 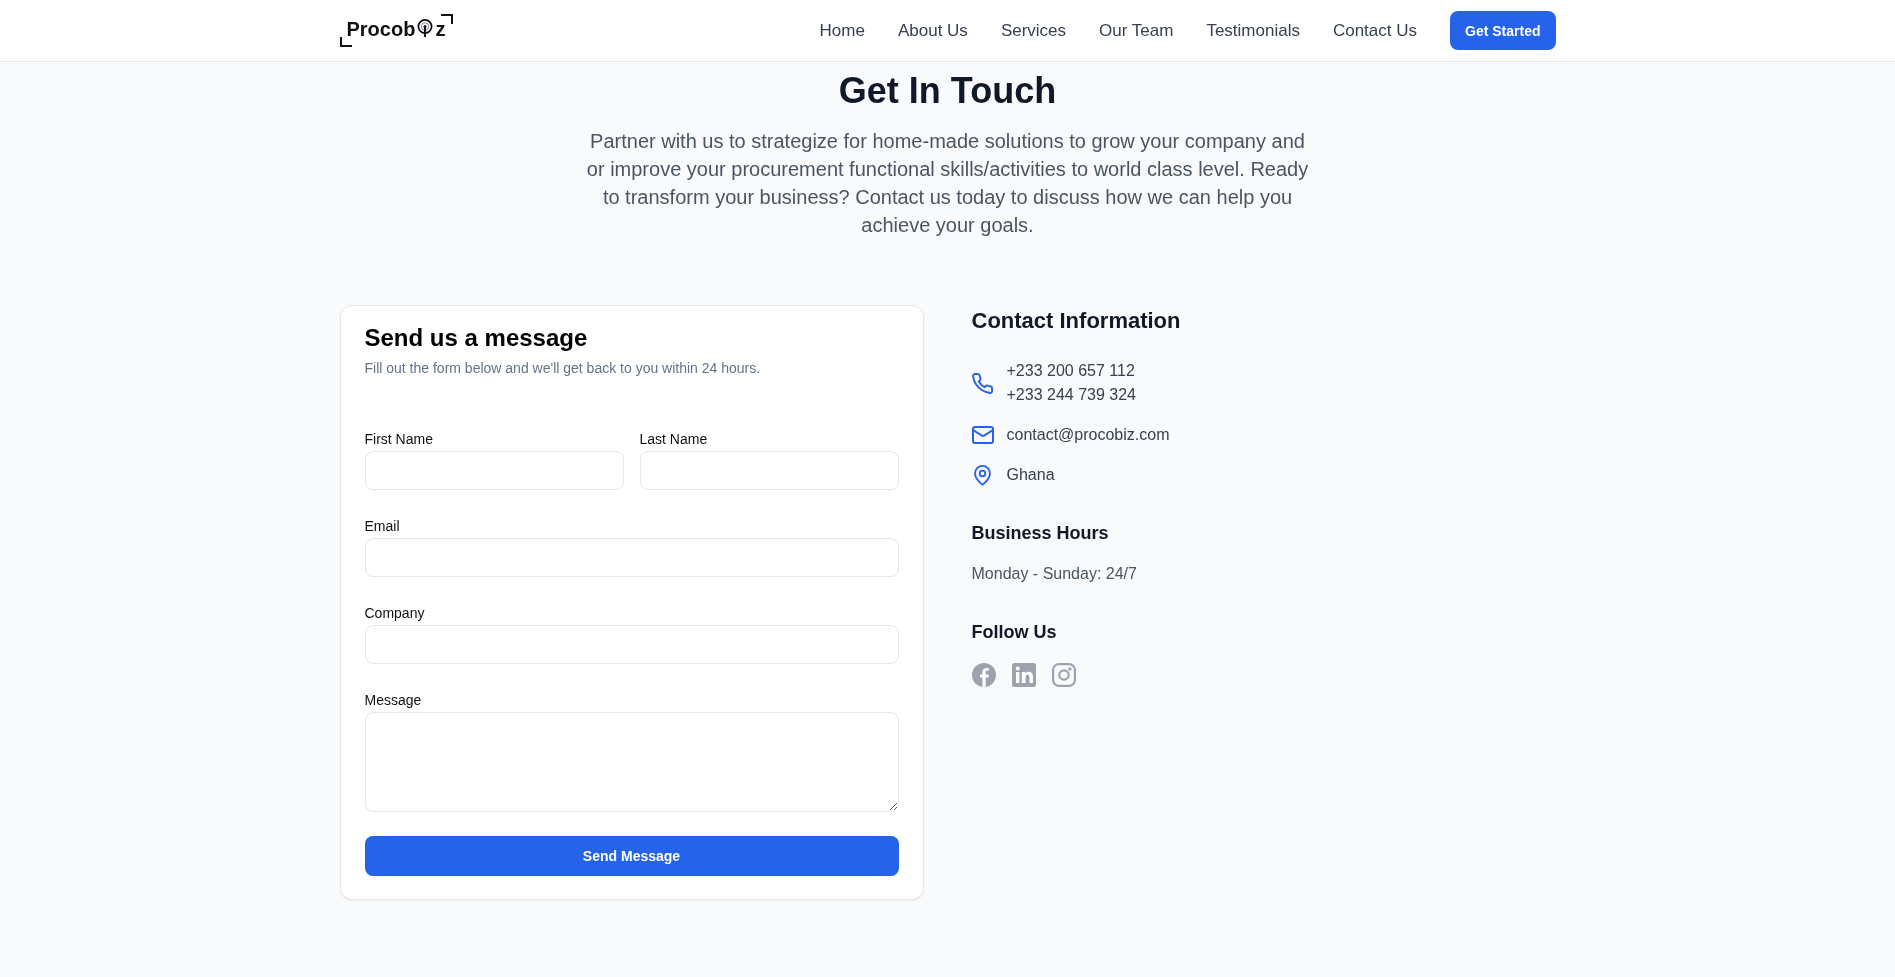 What do you see at coordinates (983, 675) in the screenshot?
I see `facebook-icon` at bounding box center [983, 675].